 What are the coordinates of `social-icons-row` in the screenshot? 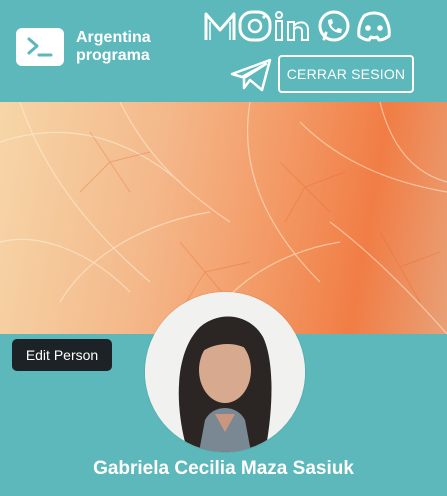 It's located at (297, 26).